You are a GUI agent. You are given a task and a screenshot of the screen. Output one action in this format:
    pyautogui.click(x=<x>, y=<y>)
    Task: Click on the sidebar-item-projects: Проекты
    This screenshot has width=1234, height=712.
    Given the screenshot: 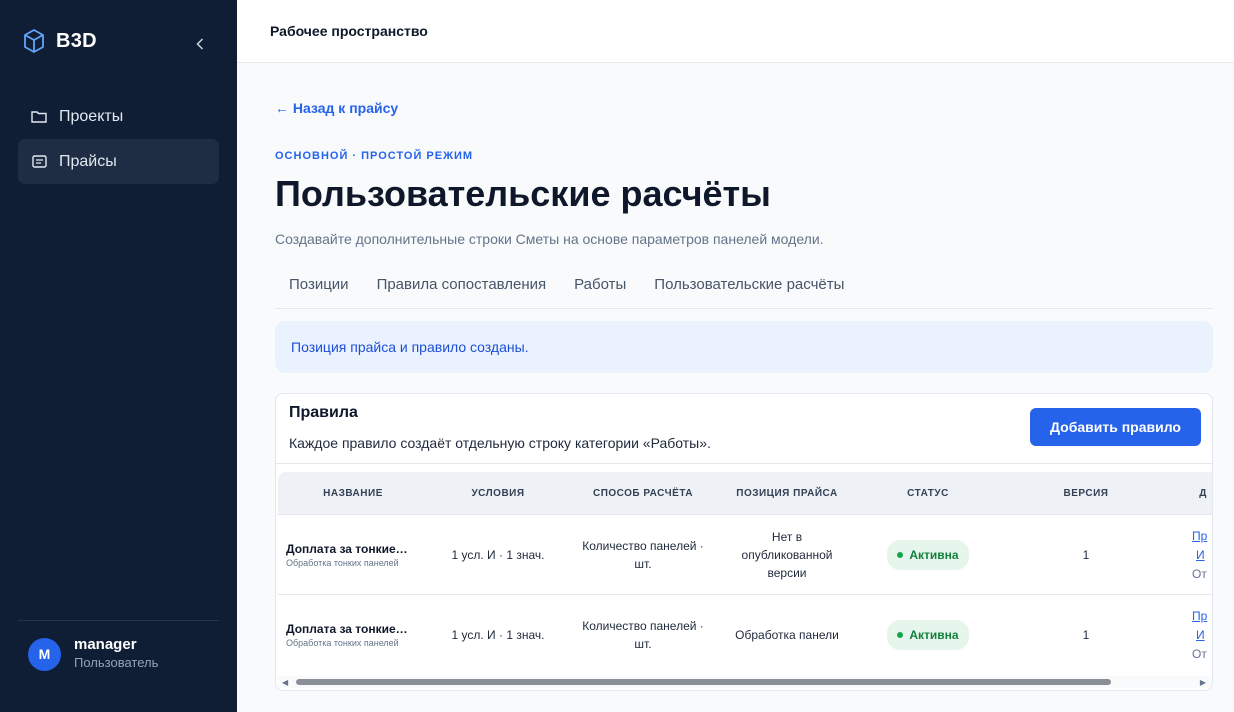 What is the action you would take?
    pyautogui.click(x=118, y=116)
    